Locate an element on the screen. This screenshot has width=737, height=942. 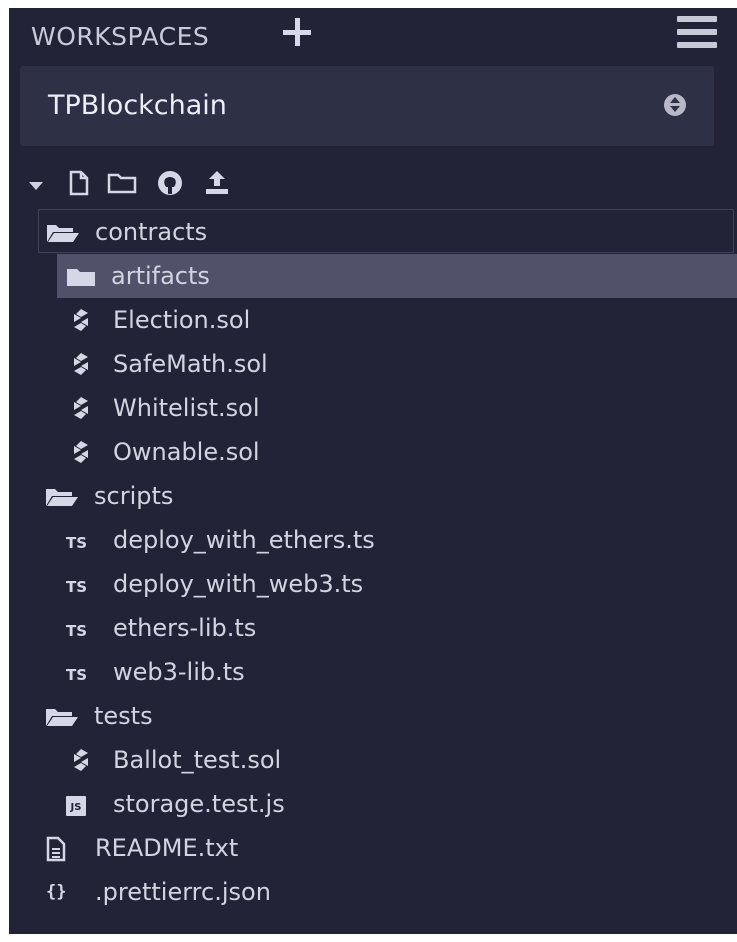
file-solidity: SafeMath.sol is located at coordinates (397, 364).